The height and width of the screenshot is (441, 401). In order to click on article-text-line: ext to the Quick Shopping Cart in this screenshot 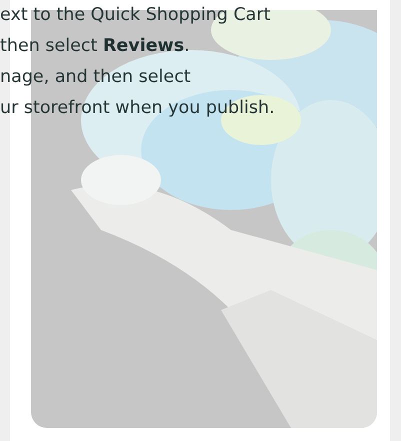, I will do `click(135, 15)`.